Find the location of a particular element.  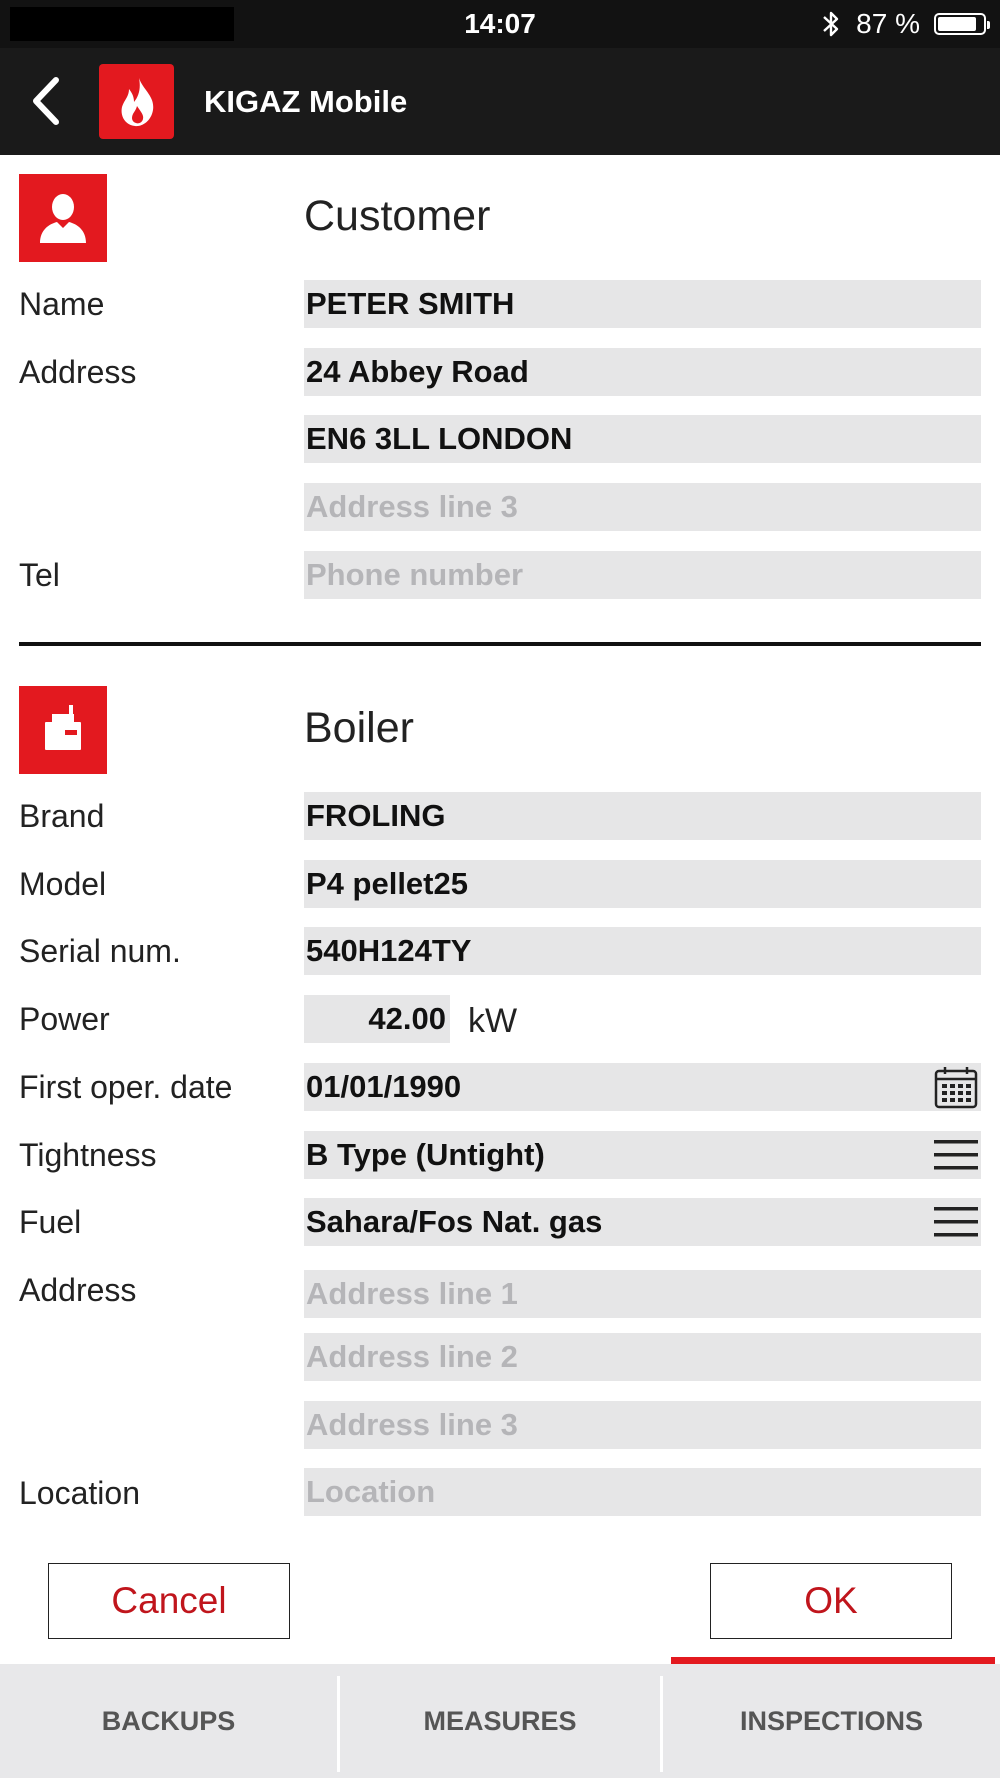

app-logo is located at coordinates (136, 101).